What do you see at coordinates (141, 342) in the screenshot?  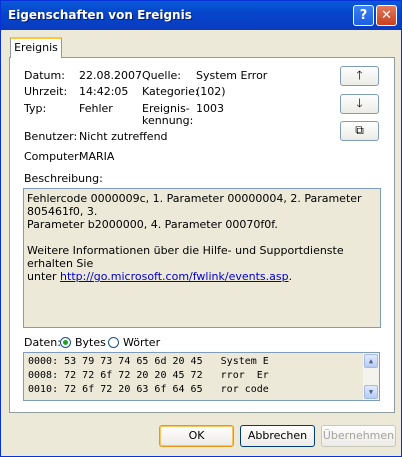 I see `words-radio-label: Wörter` at bounding box center [141, 342].